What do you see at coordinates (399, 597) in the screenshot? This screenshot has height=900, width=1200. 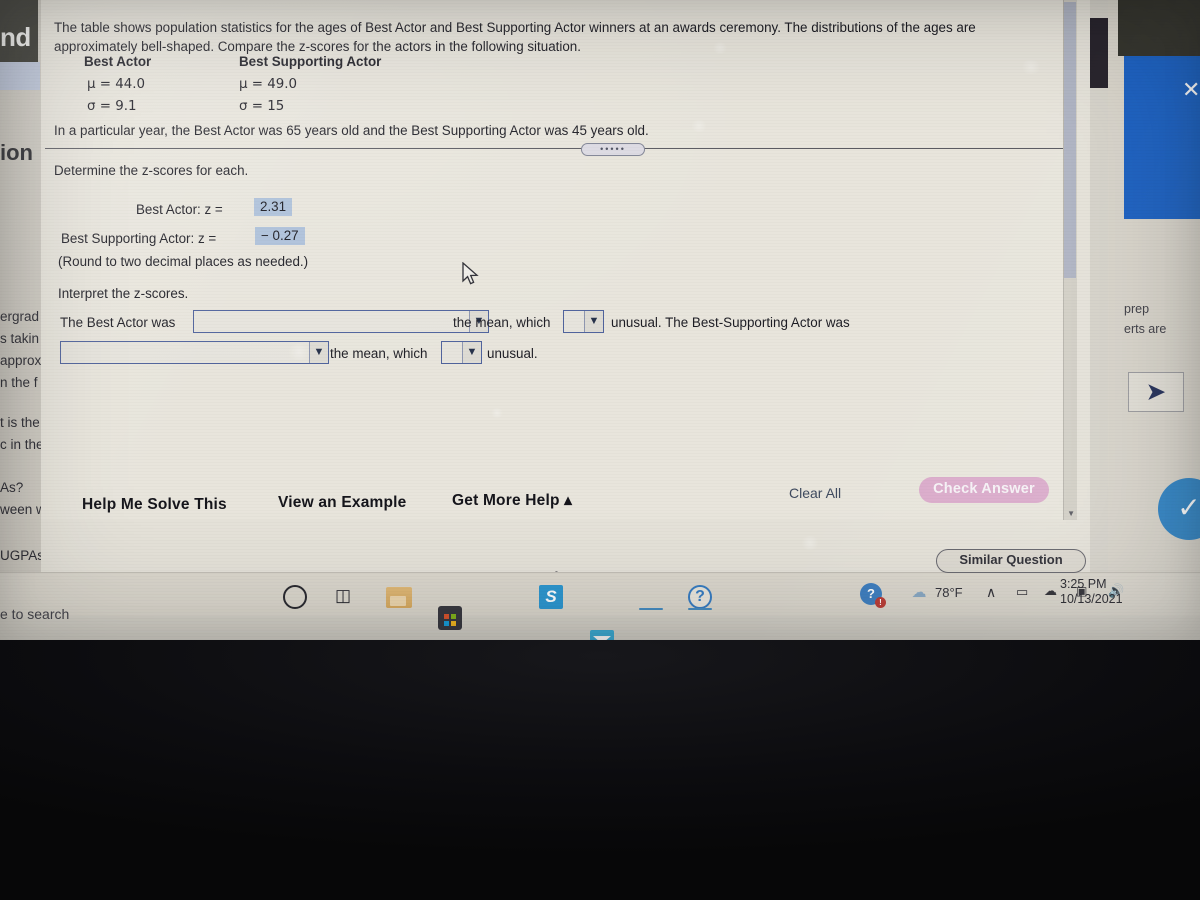 I see `file-explorer-icon` at bounding box center [399, 597].